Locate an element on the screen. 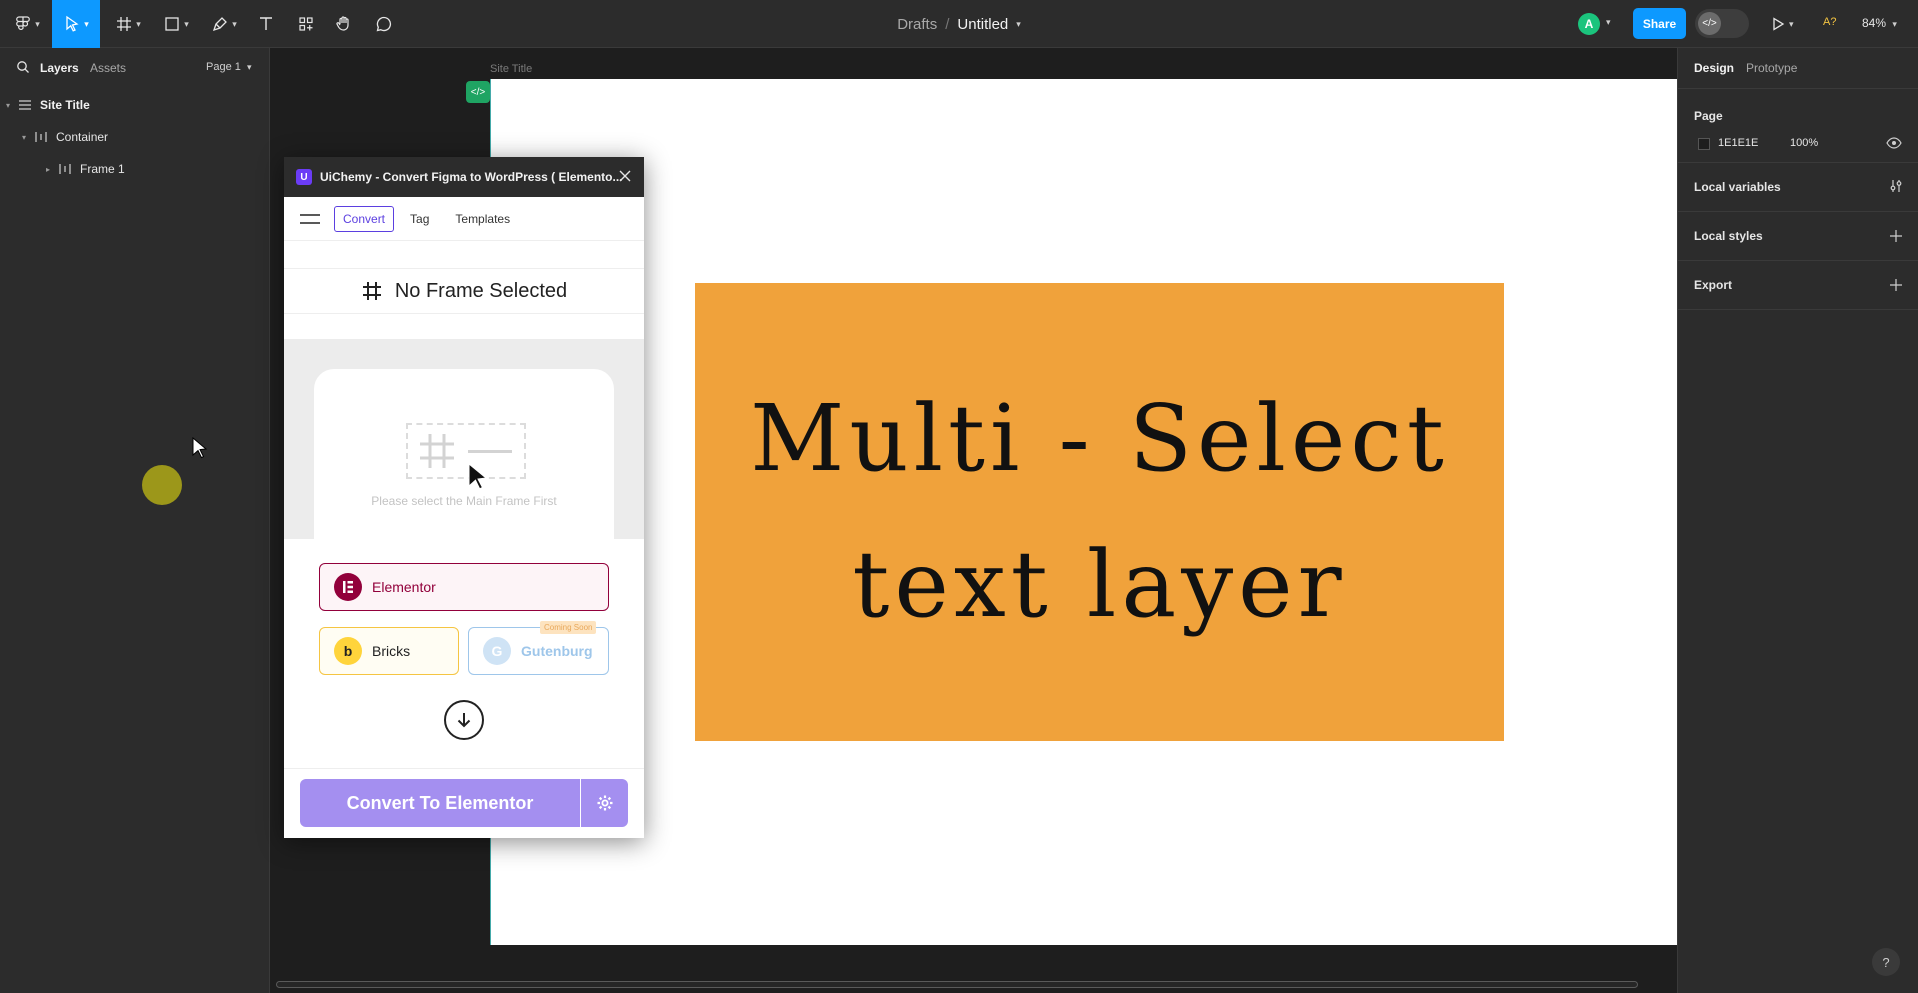 The height and width of the screenshot is (993, 1918). zoom-level: 84% ▾ is located at coordinates (1879, 23).